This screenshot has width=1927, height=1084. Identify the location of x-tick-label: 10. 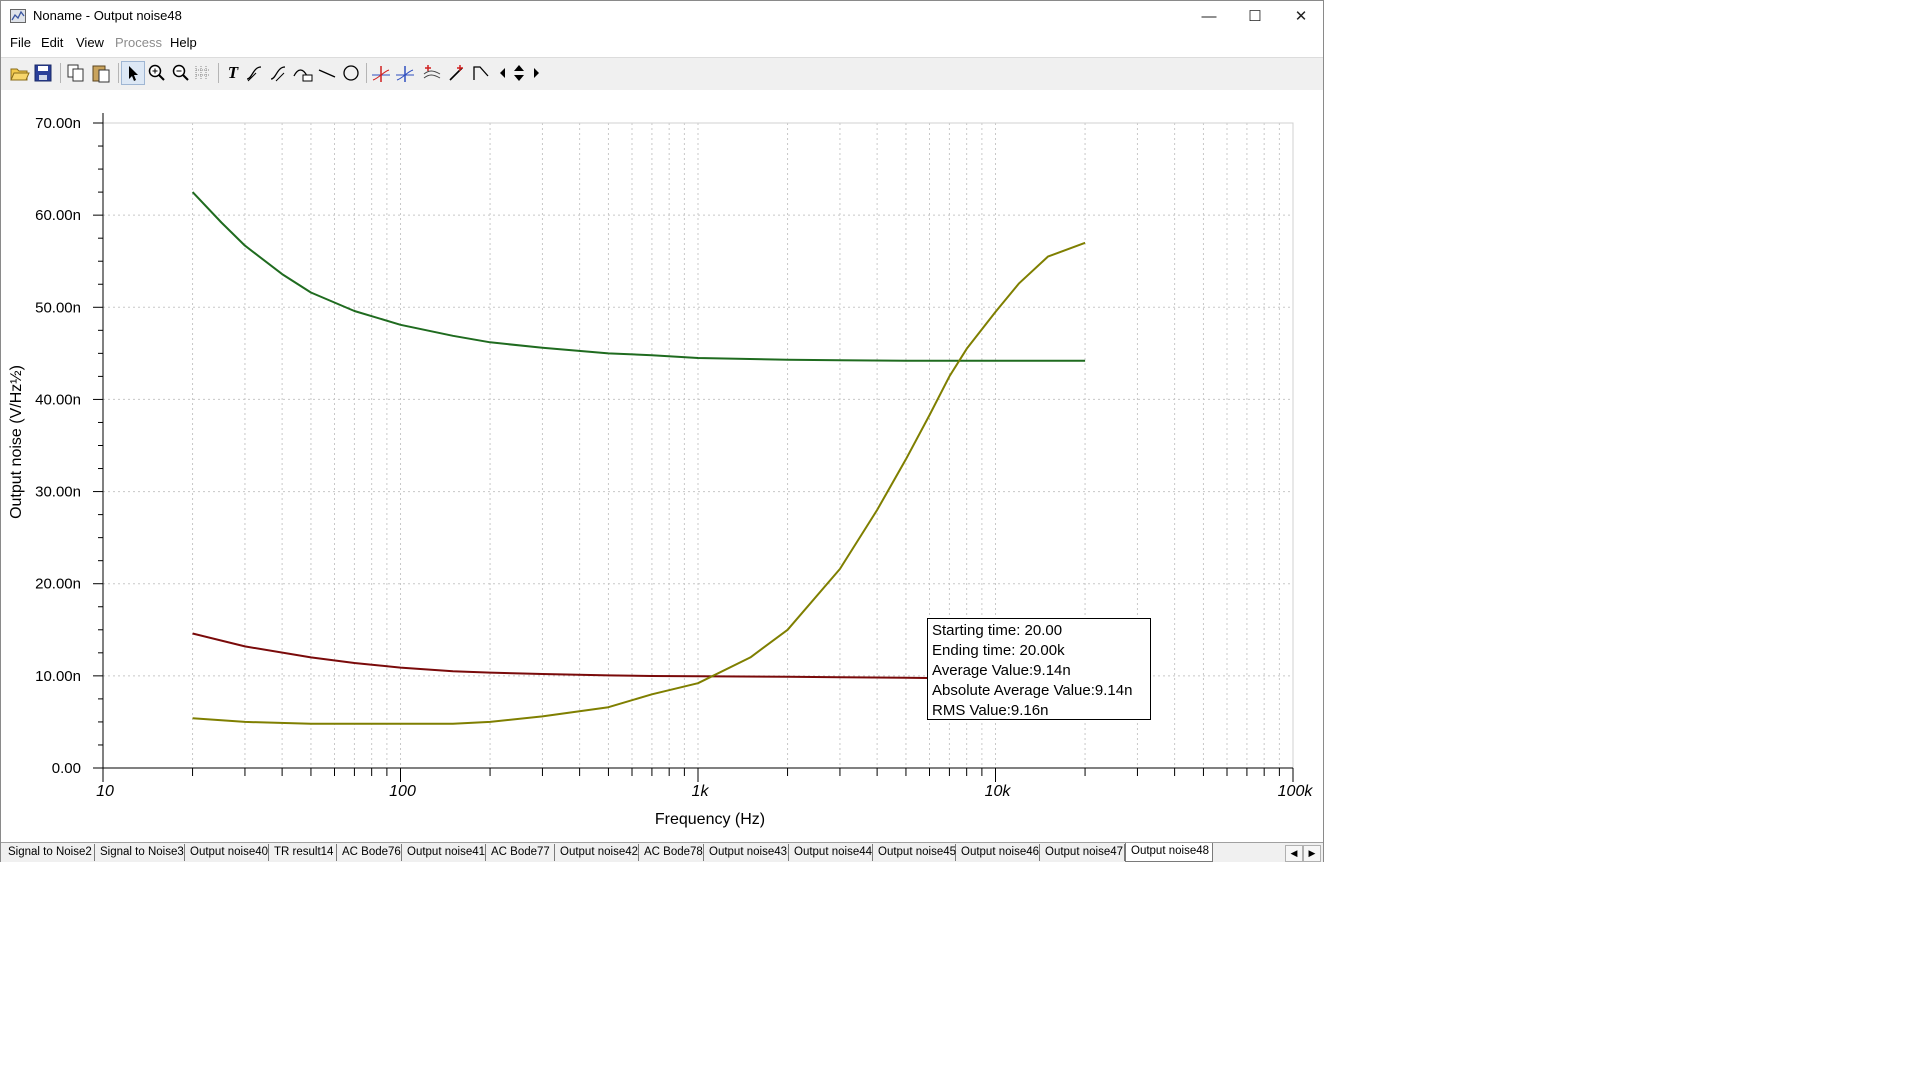
(105, 791).